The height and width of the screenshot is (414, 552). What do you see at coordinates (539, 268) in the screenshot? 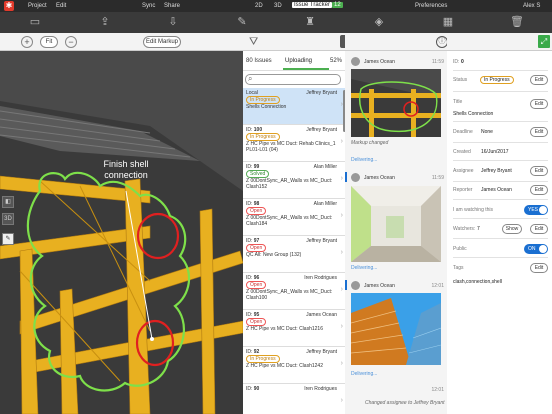
I see `edit-tags-button: Edit` at bounding box center [539, 268].